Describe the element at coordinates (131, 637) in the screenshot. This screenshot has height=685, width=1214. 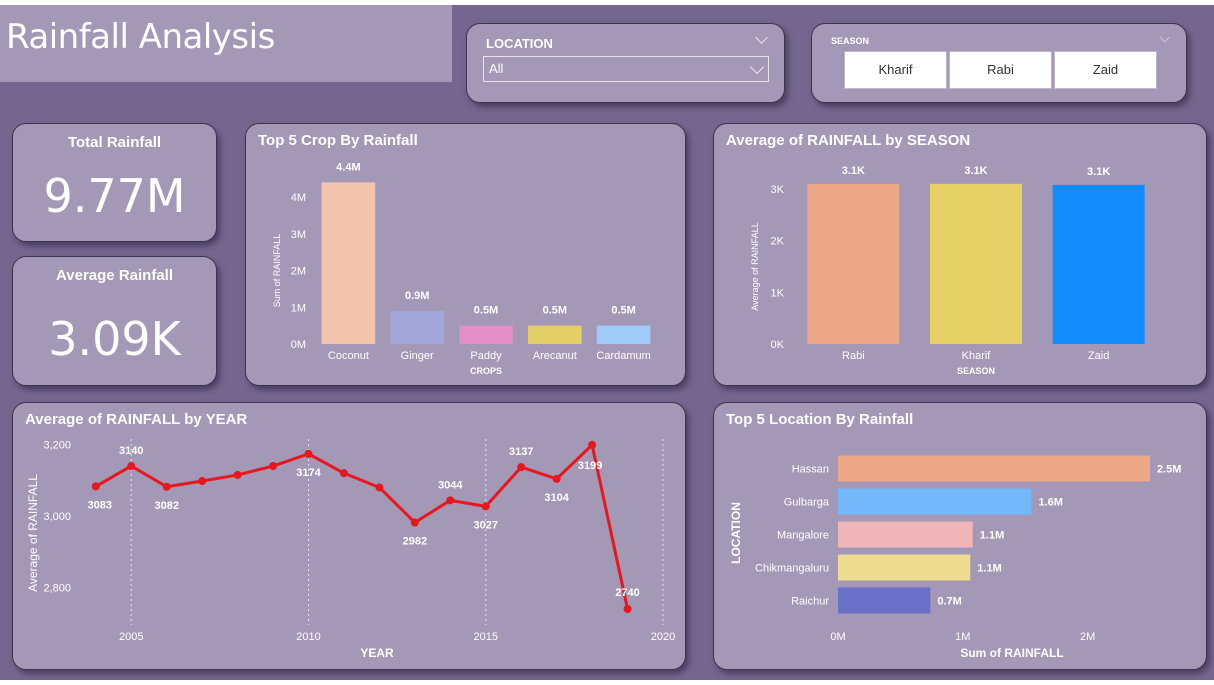
I see `x-tick-label: 2005` at that location.